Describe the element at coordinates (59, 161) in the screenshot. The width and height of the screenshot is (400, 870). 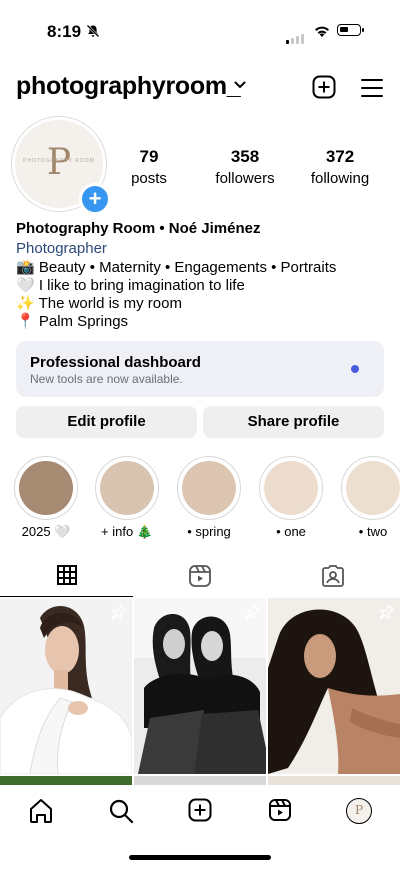
I see `avatar-logo-text: PHOTOGRAPHY ROOM` at that location.